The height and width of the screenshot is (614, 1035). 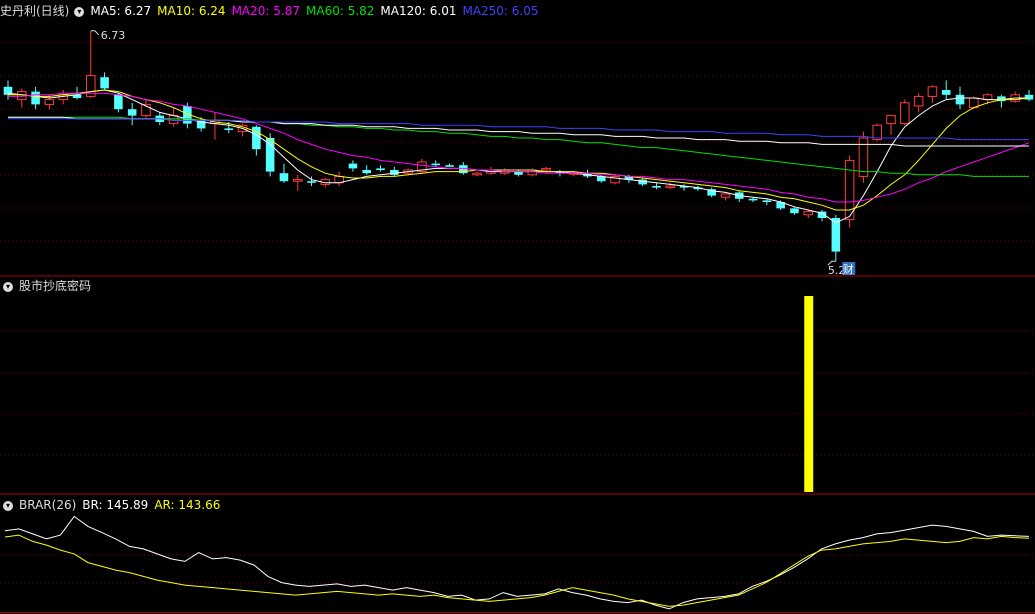 I want to click on event-marker-label: 财, so click(x=848, y=269).